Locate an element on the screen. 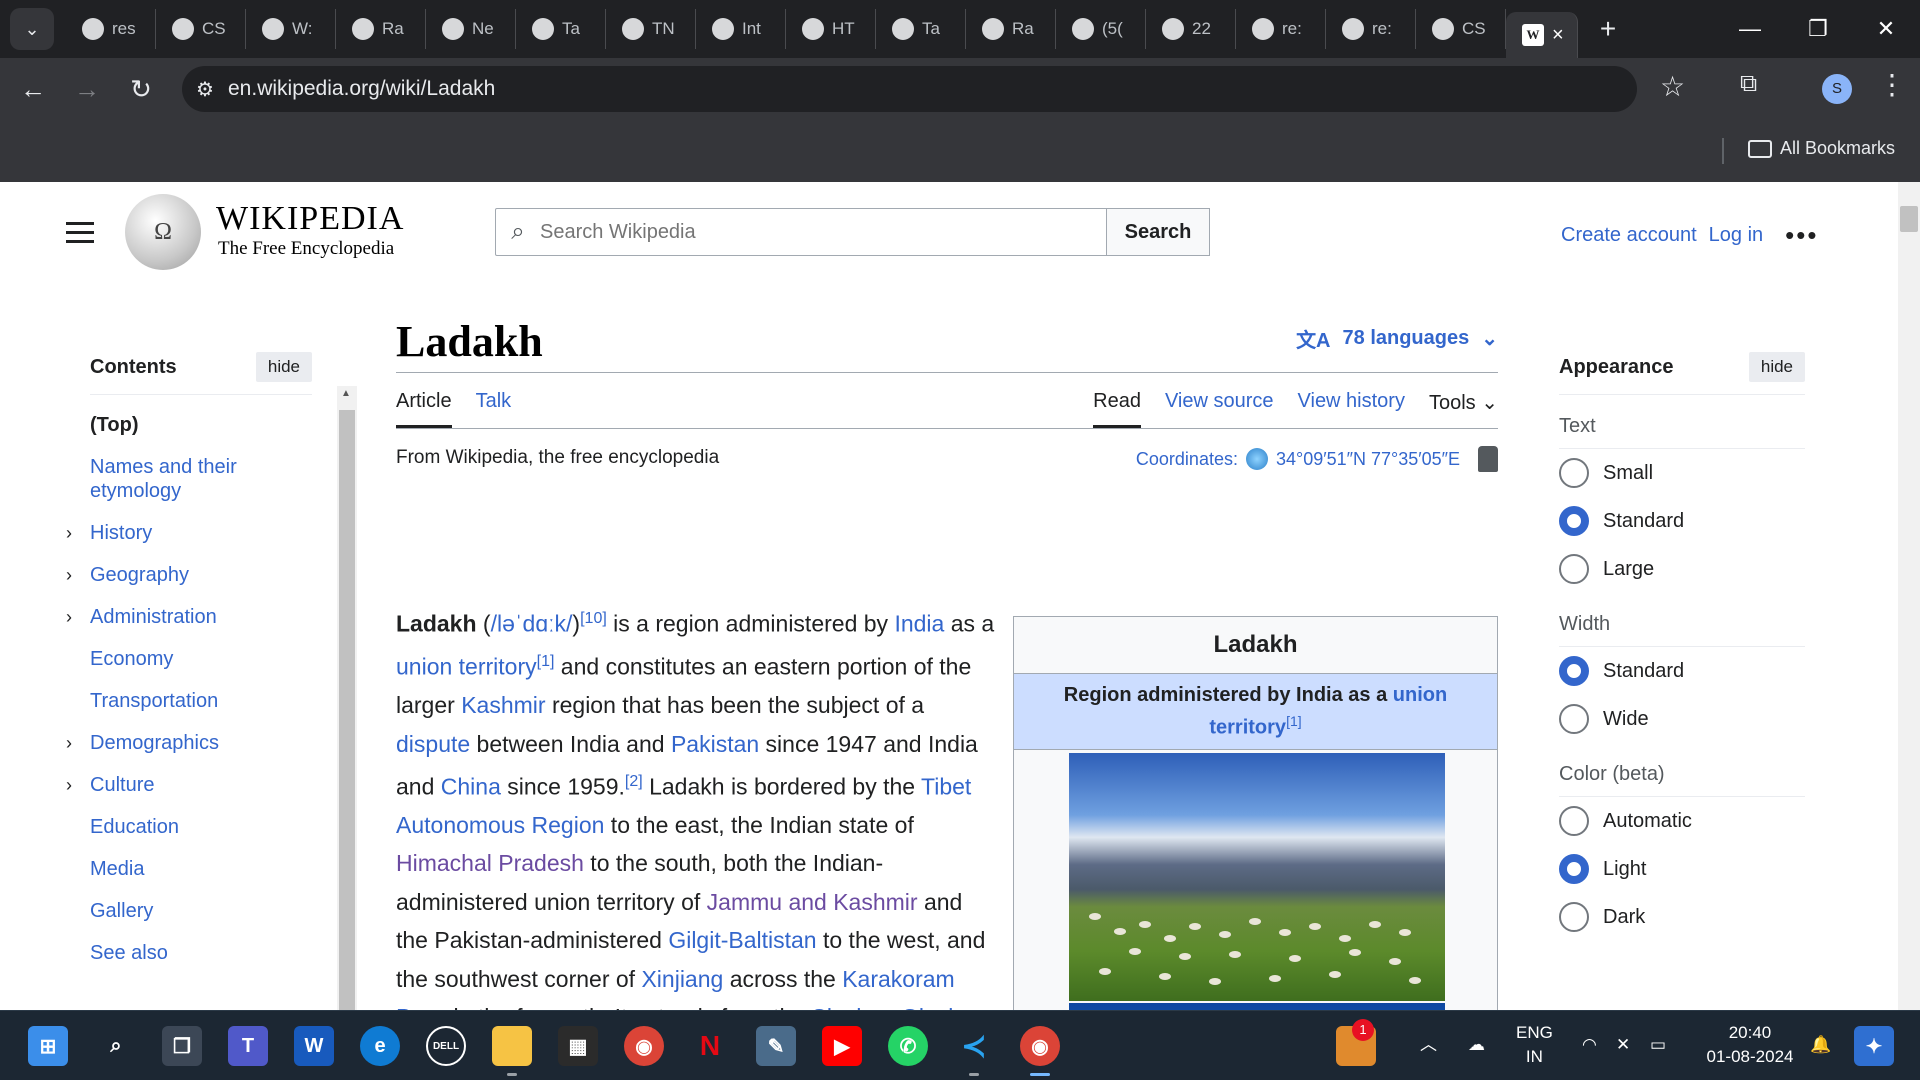  store-icon: ▦ is located at coordinates (578, 1046).